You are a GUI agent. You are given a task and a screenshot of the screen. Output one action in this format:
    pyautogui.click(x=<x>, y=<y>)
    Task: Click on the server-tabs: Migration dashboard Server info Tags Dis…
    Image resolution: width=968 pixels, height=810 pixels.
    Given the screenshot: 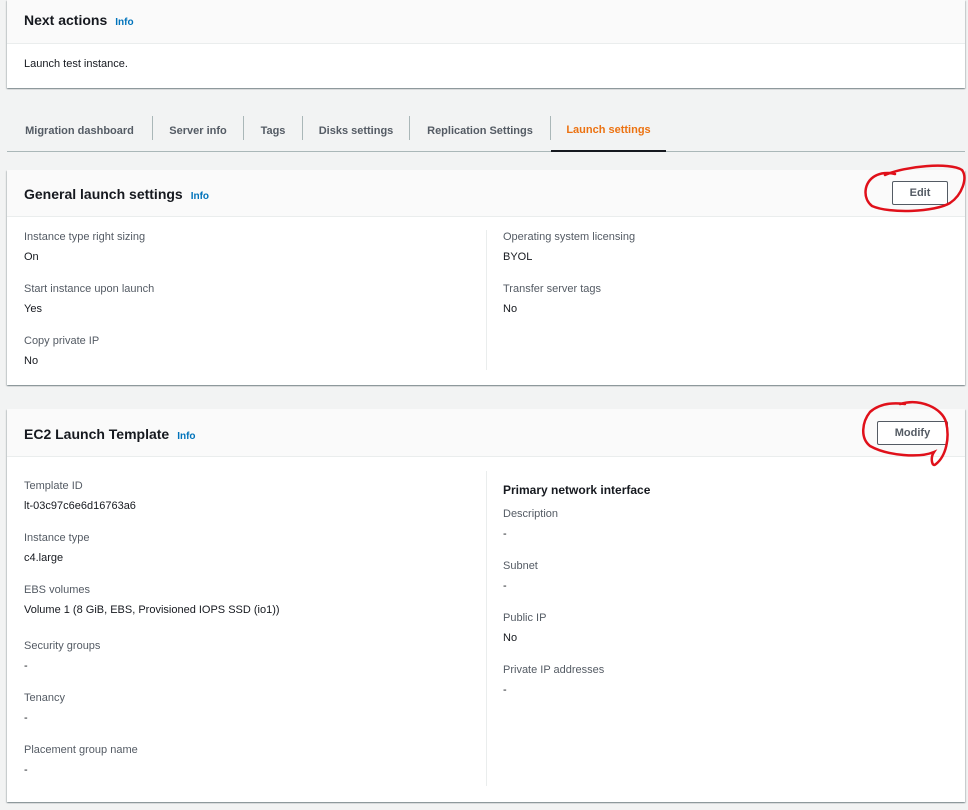 What is the action you would take?
    pyautogui.click(x=486, y=131)
    